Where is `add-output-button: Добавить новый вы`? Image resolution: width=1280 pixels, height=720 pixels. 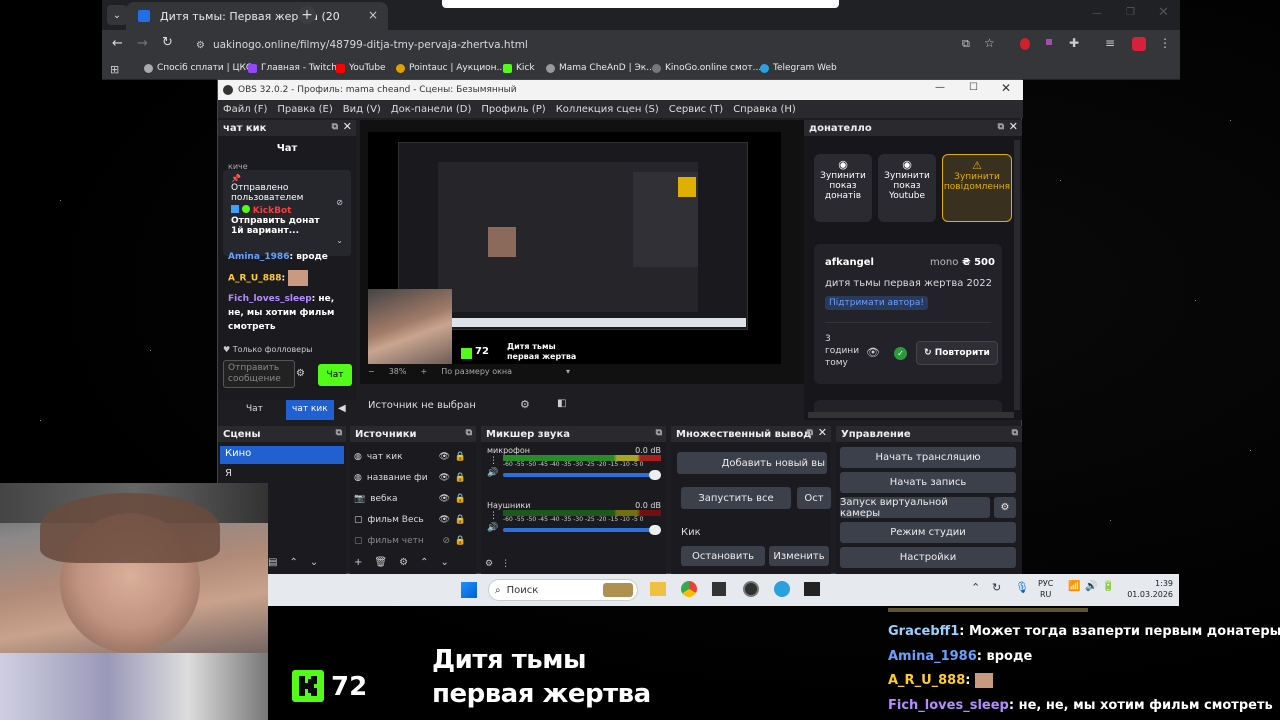
add-output-button: Добавить новый вы is located at coordinates (752, 463).